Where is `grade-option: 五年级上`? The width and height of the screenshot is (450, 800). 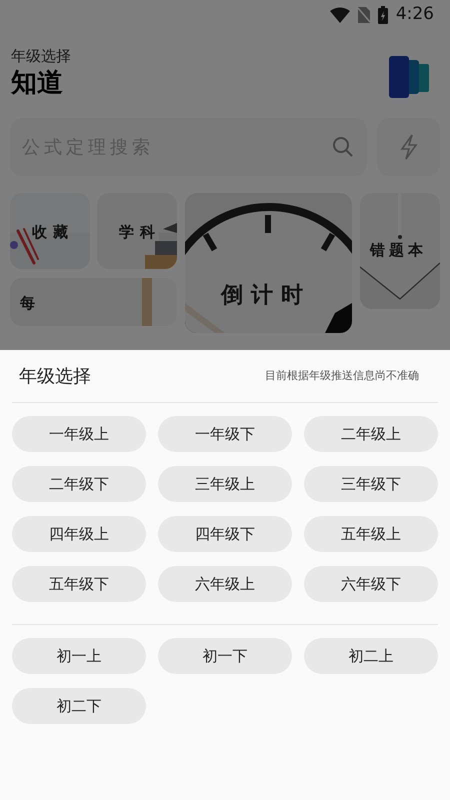 grade-option: 五年级上 is located at coordinates (371, 534).